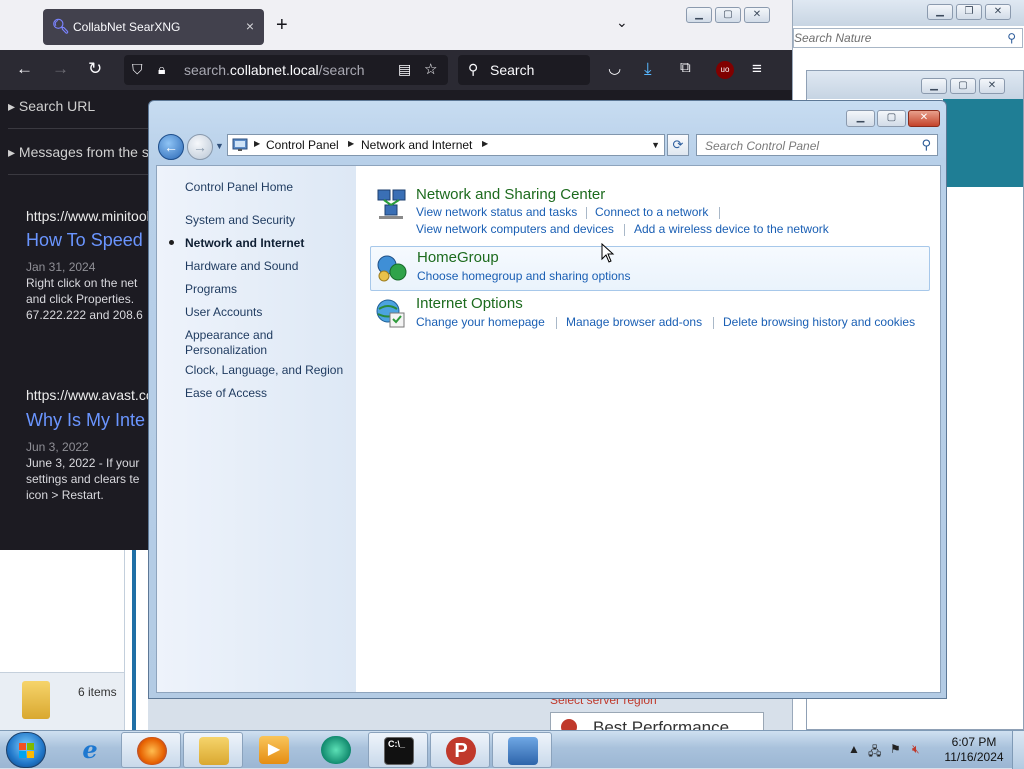 Image resolution: width=1024 pixels, height=769 pixels. What do you see at coordinates (469, 303) in the screenshot?
I see `category-title: Internet Options` at bounding box center [469, 303].